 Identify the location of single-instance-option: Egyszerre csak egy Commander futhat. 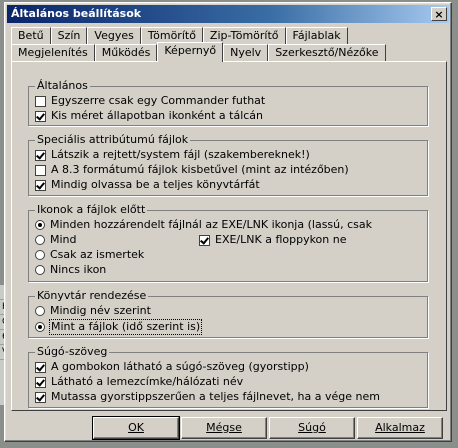
(150, 101).